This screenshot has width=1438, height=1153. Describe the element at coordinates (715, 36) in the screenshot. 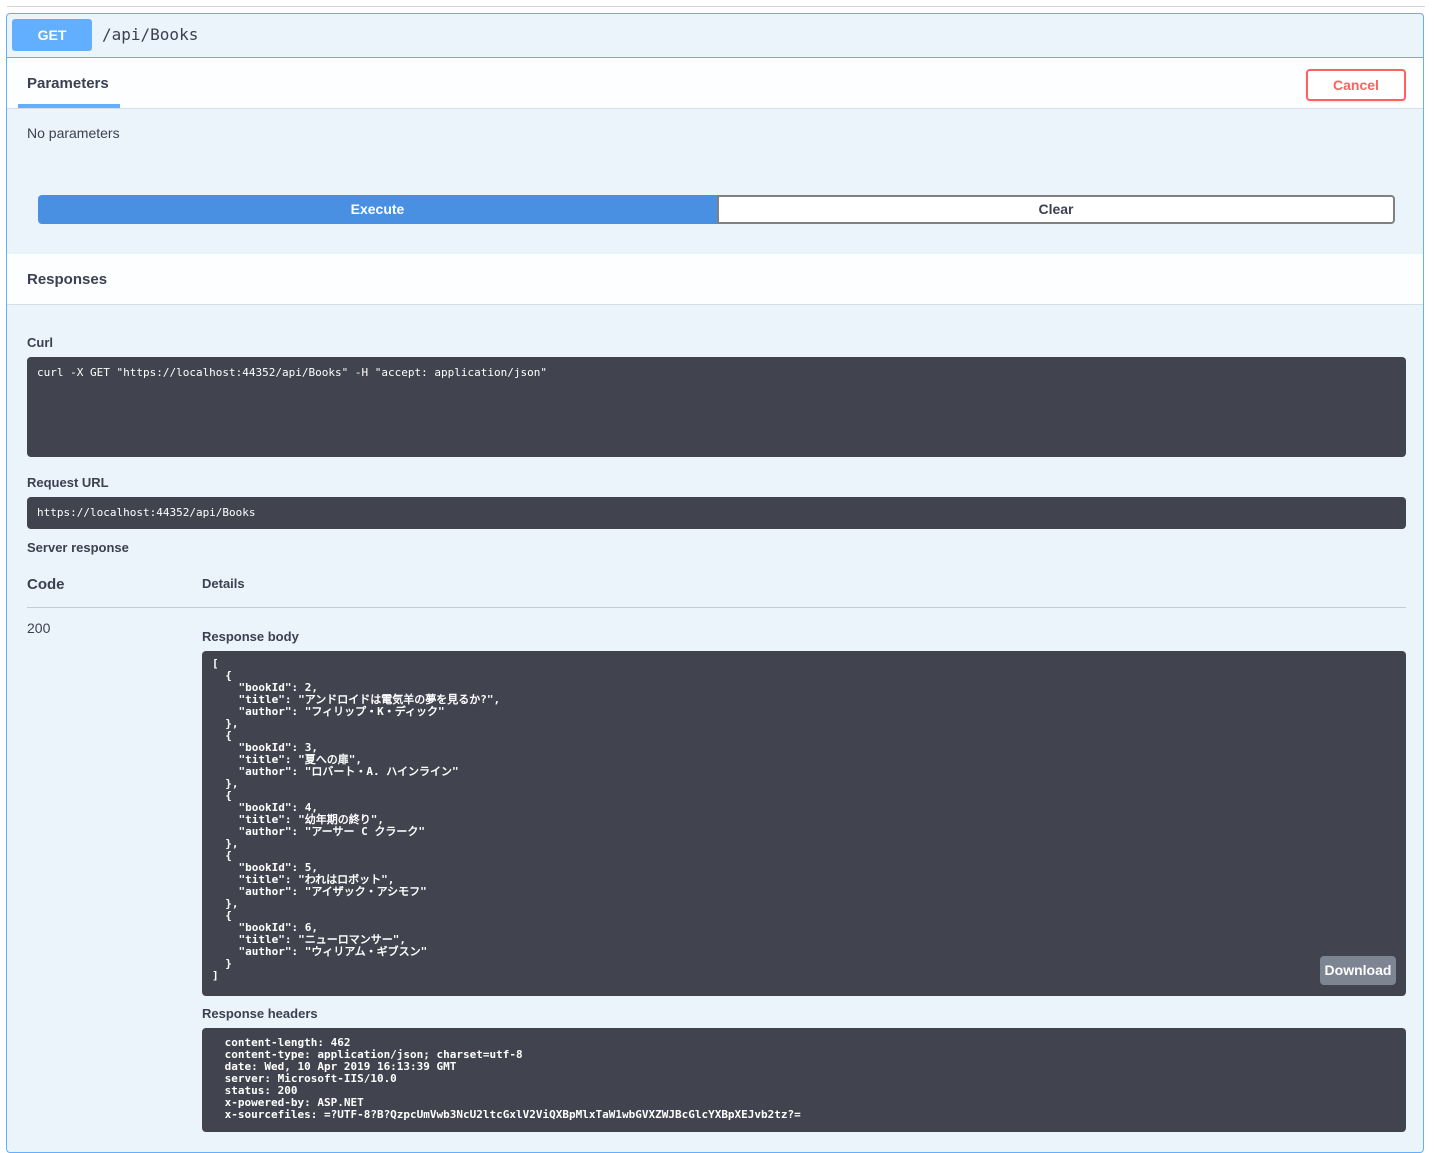

I see `operation-summary: GET /api/Books` at that location.